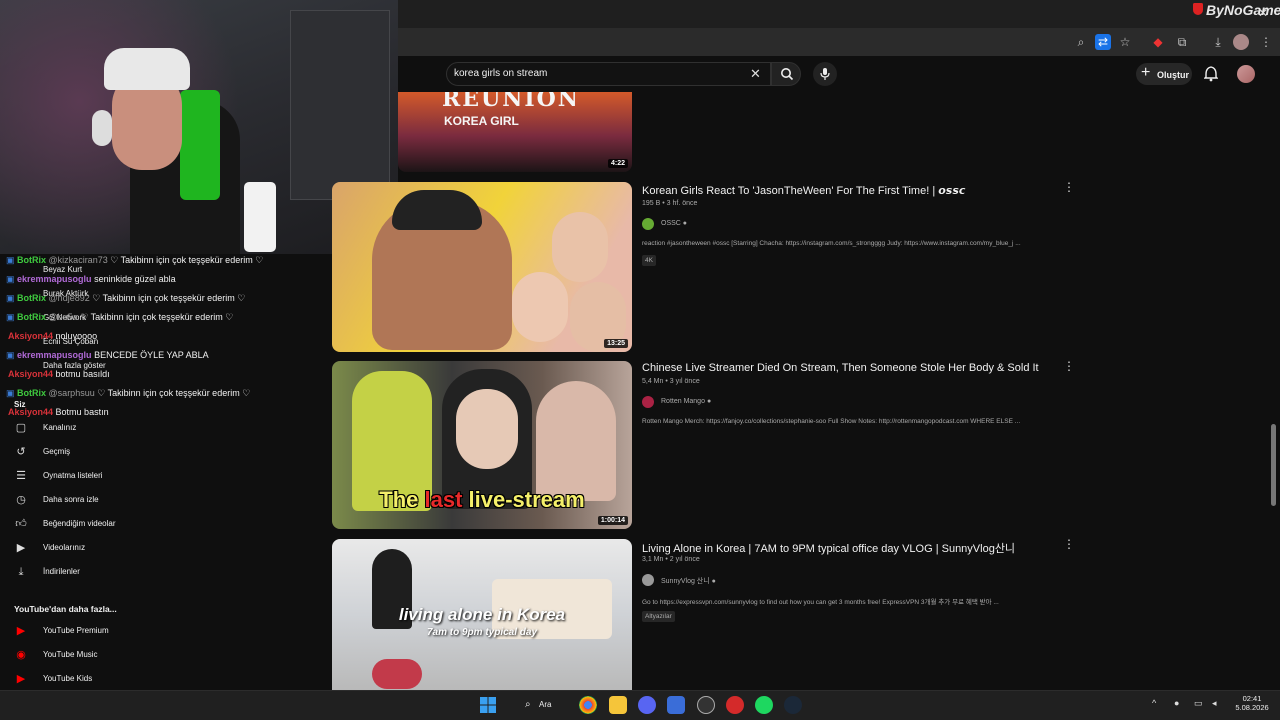  What do you see at coordinates (488, 705) in the screenshot?
I see `windows-start-icon` at bounding box center [488, 705].